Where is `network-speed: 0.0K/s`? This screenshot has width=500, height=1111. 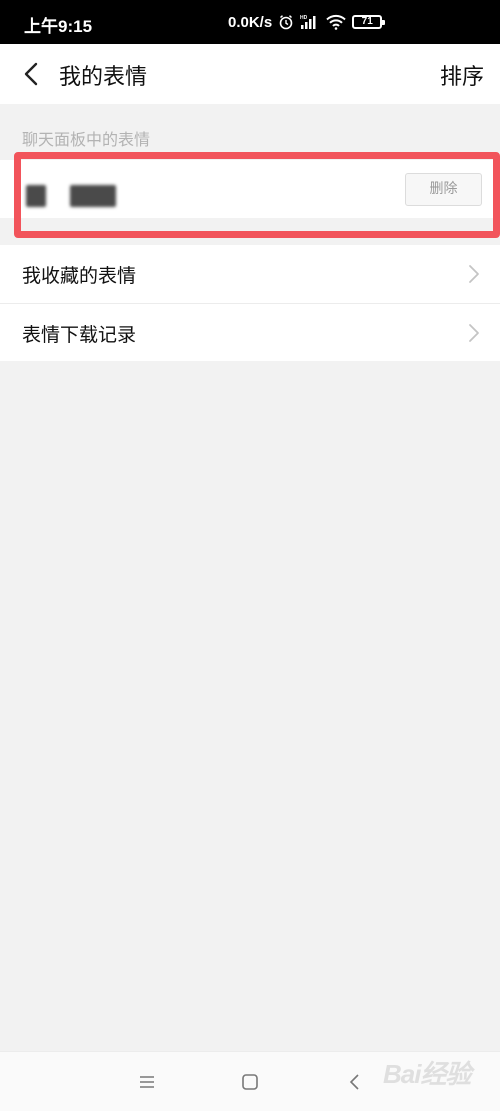
network-speed: 0.0K/s is located at coordinates (250, 22).